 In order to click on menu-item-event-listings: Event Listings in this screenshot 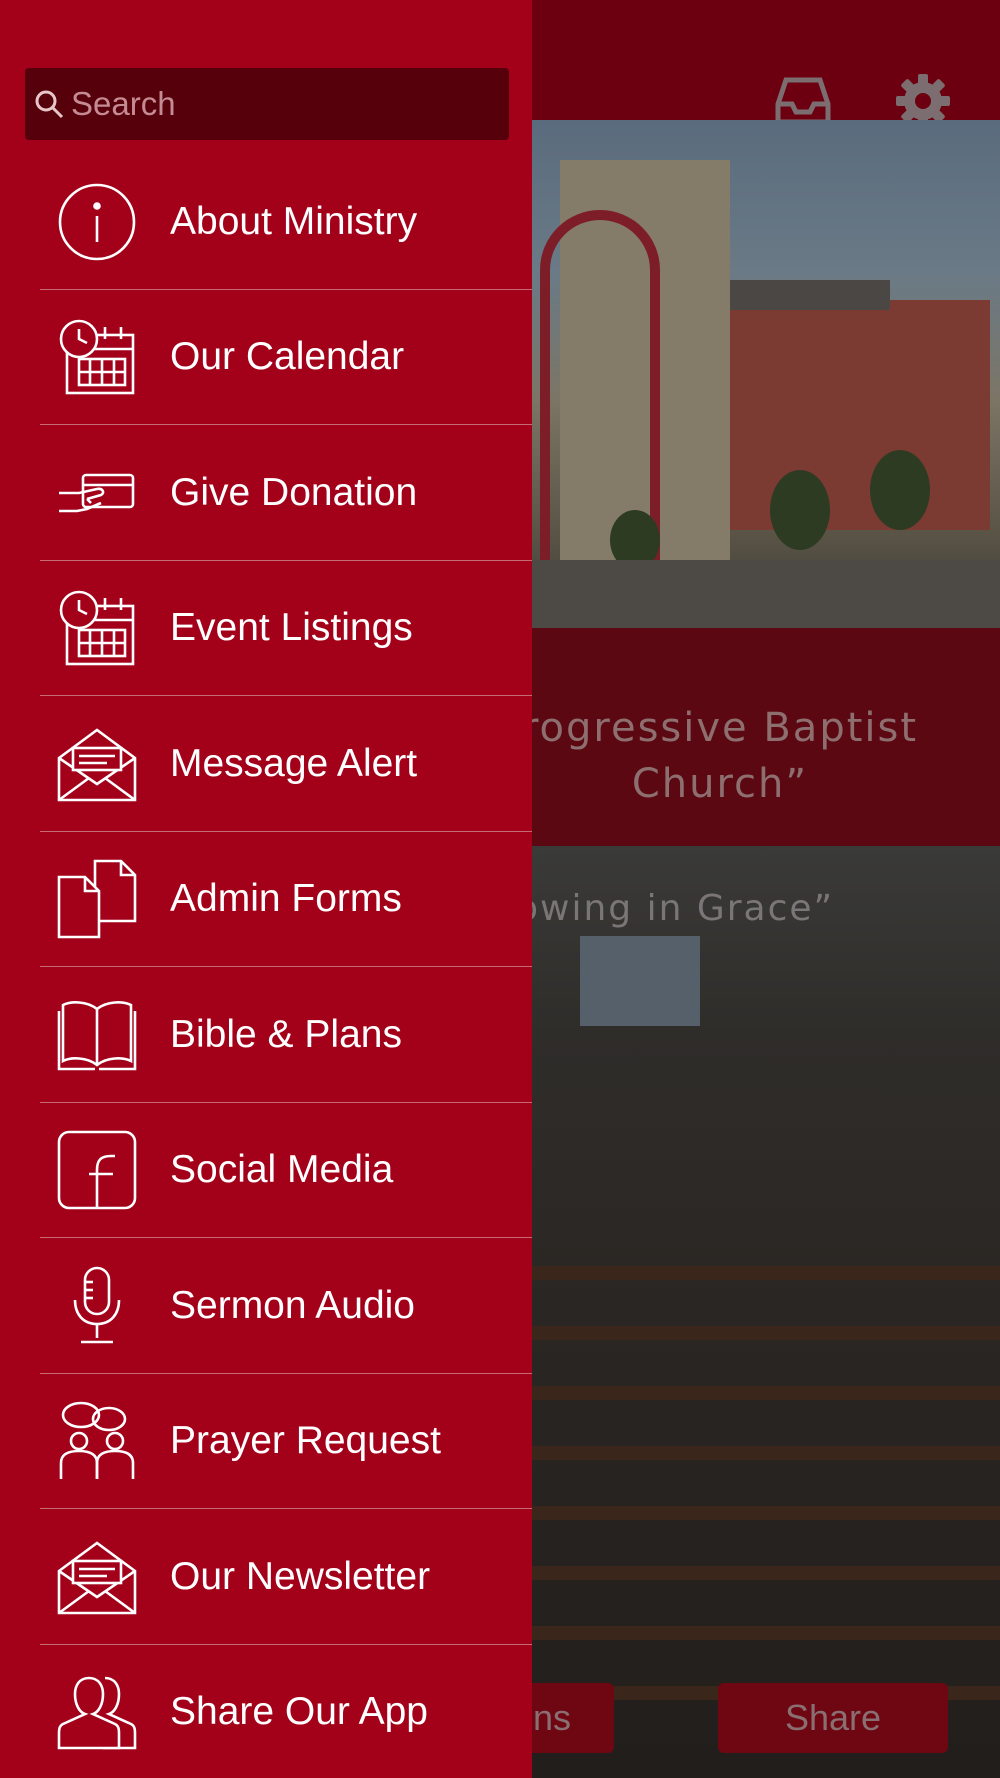, I will do `click(266, 629)`.